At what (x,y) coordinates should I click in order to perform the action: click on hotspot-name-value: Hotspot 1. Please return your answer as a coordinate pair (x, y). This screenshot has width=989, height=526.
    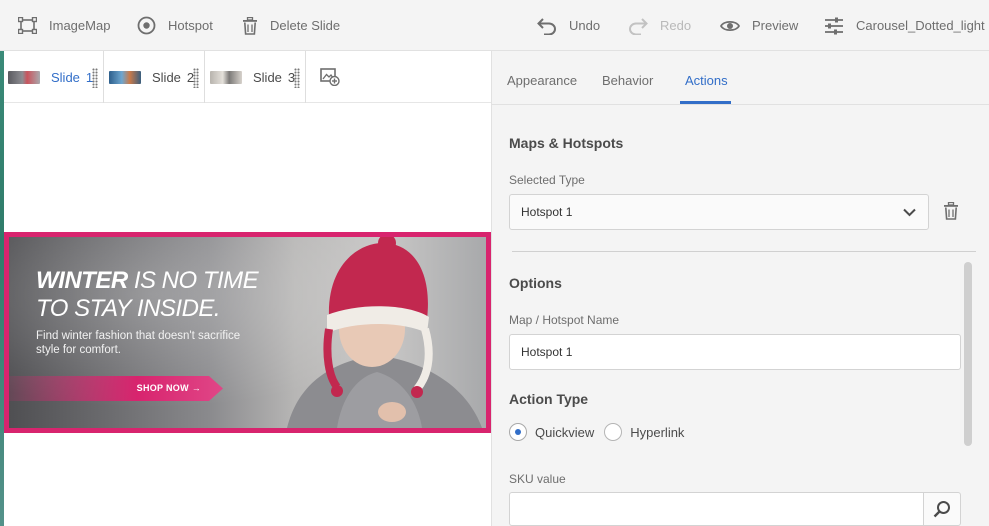
    Looking at the image, I should click on (547, 352).